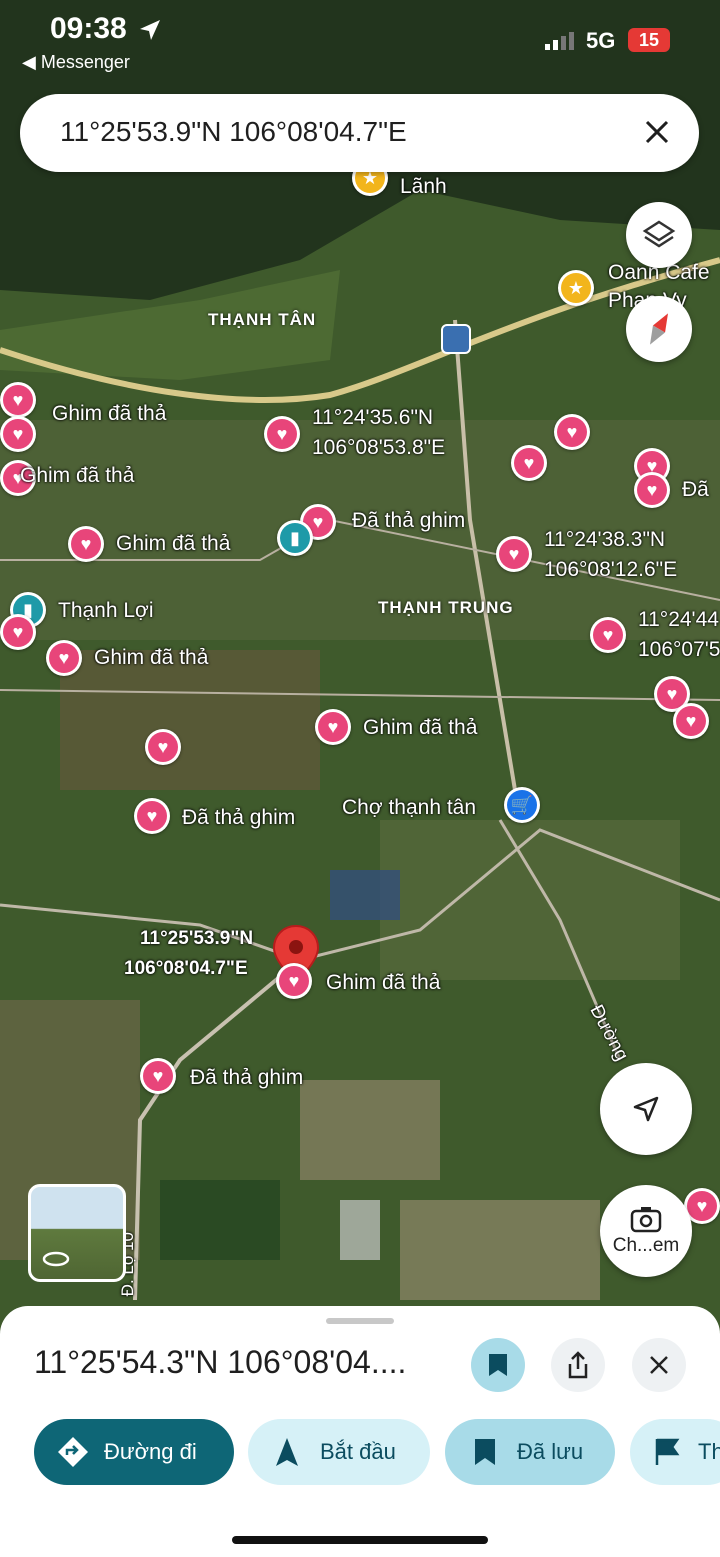  Describe the element at coordinates (150, 1451) in the screenshot. I see `directions-label: Đường đi` at that location.